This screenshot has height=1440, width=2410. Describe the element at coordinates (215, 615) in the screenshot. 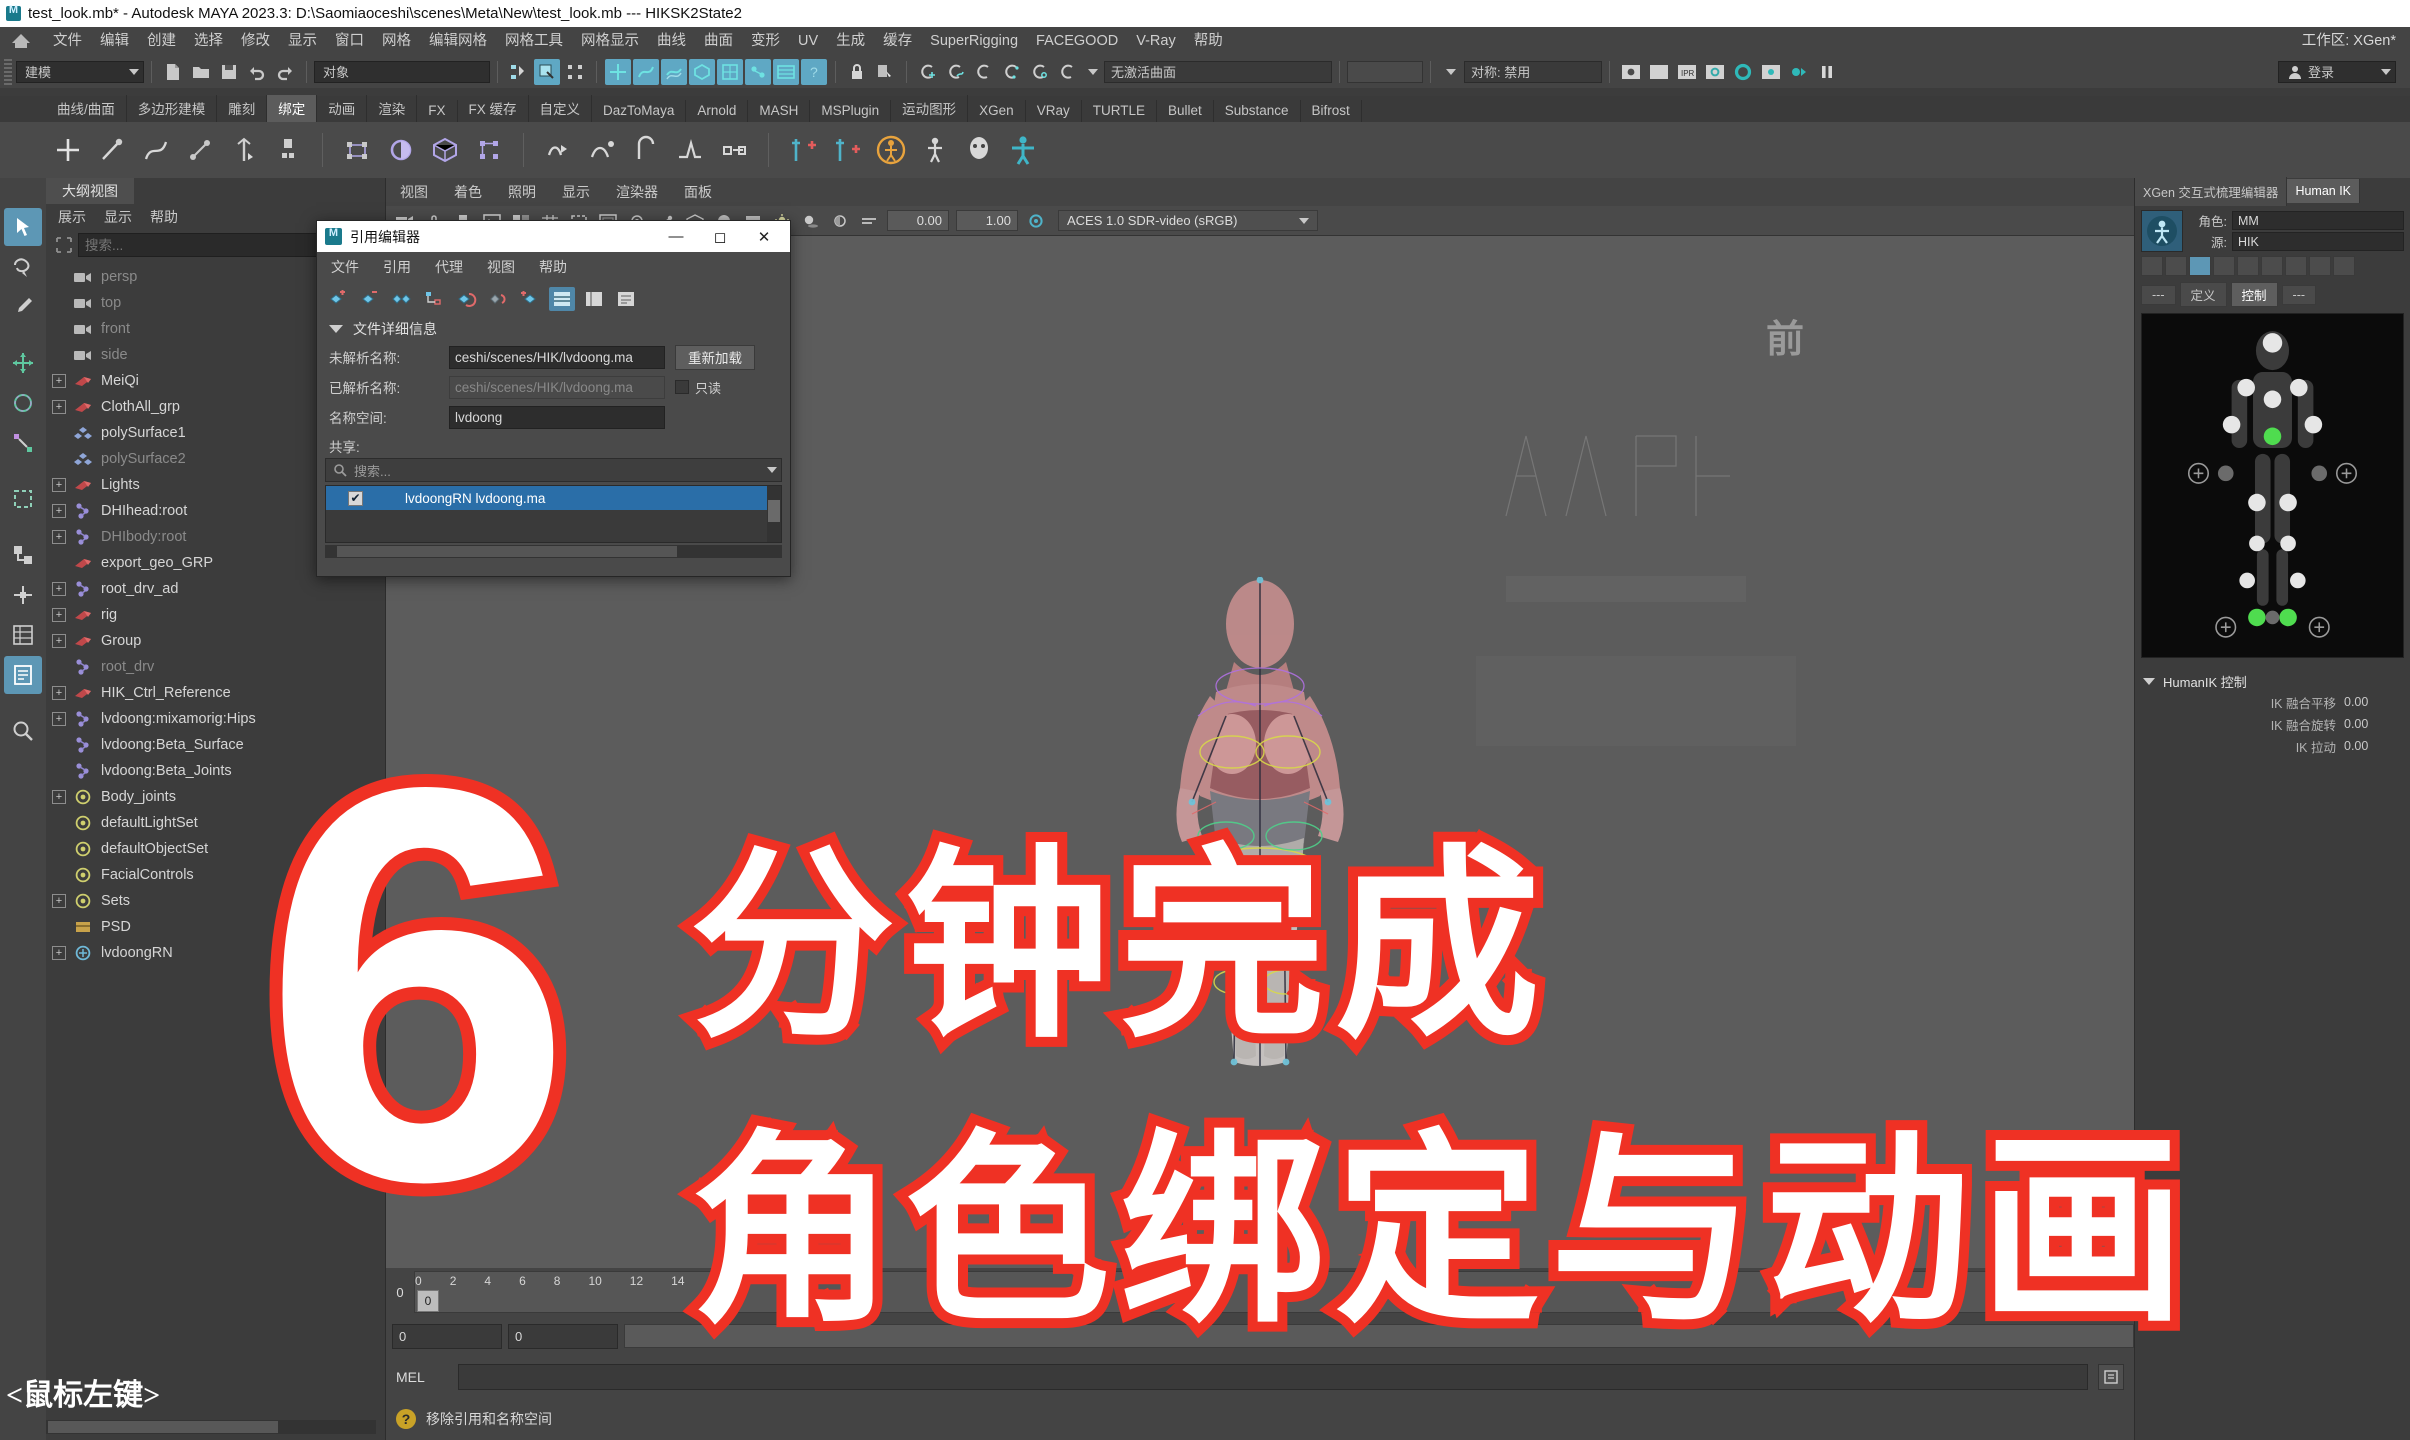

I see `outliner-row-13: + rig` at that location.